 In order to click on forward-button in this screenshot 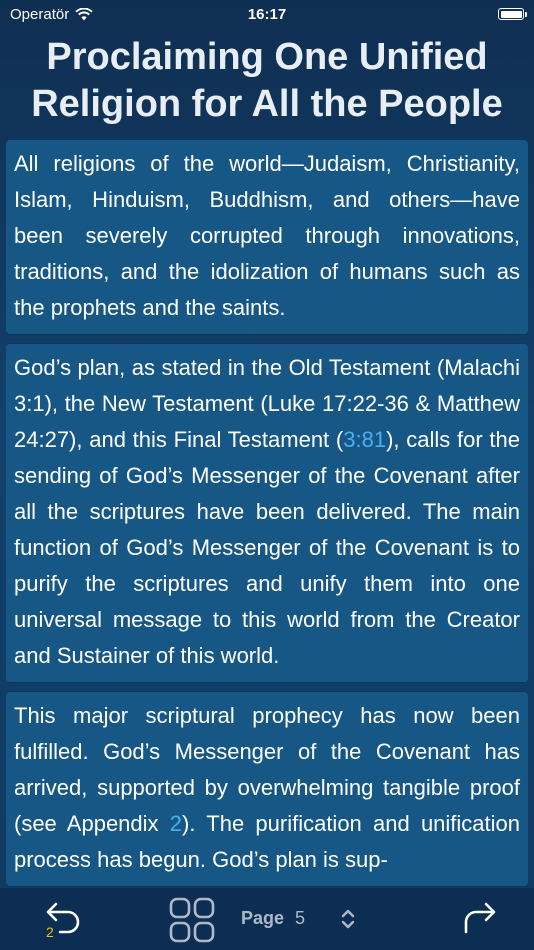, I will do `click(481, 919)`.